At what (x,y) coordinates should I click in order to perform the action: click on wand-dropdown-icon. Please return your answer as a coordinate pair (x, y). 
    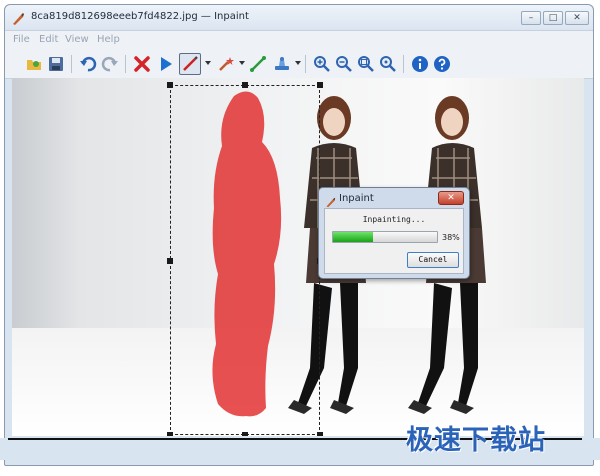
    Looking at the image, I should click on (242, 63).